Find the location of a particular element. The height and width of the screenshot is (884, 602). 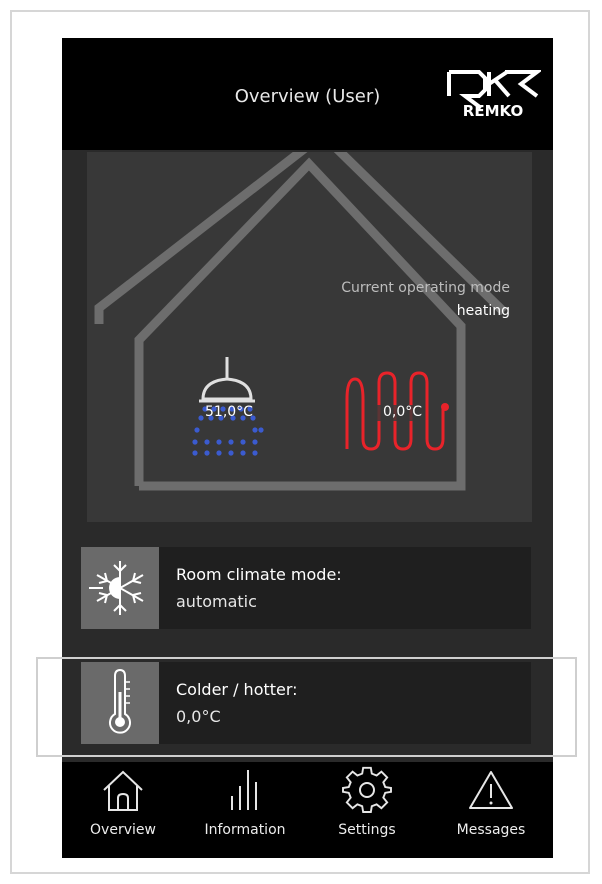

thermometer-icon is located at coordinates (120, 701).